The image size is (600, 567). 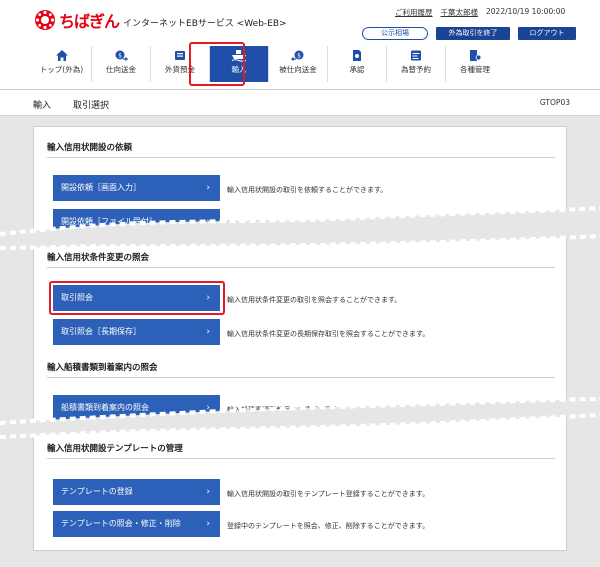 What do you see at coordinates (547, 33) in the screenshot?
I see `logout-button: ログアウト` at bounding box center [547, 33].